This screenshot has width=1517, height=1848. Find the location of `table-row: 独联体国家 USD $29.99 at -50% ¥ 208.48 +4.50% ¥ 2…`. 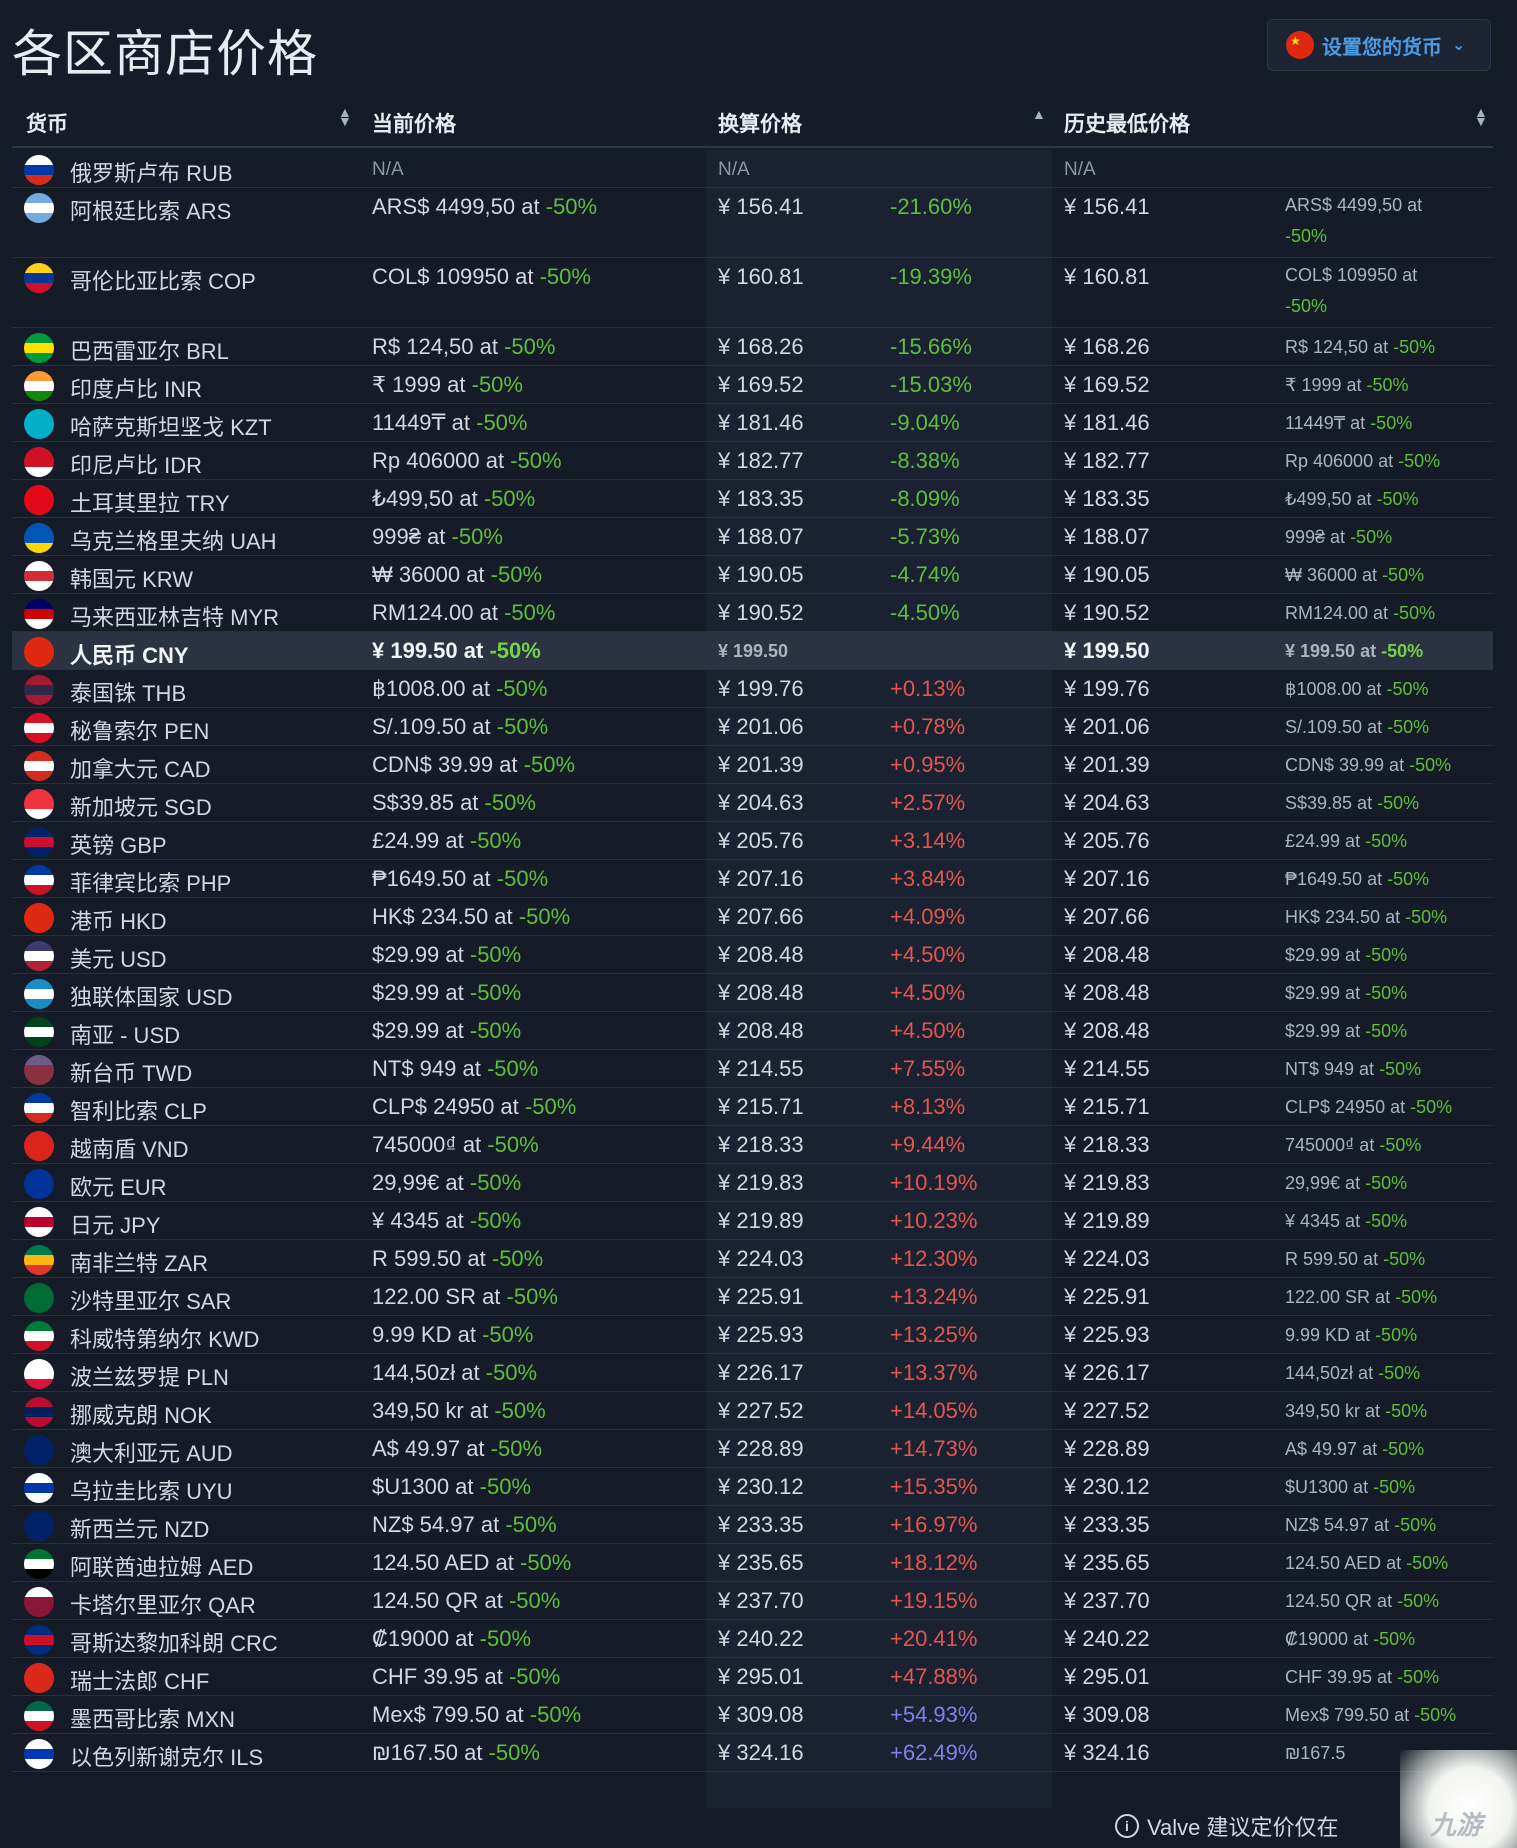

table-row: 独联体国家 USD $29.99 at -50% ¥ 208.48 +4.50% ¥ 2… is located at coordinates (752, 993).